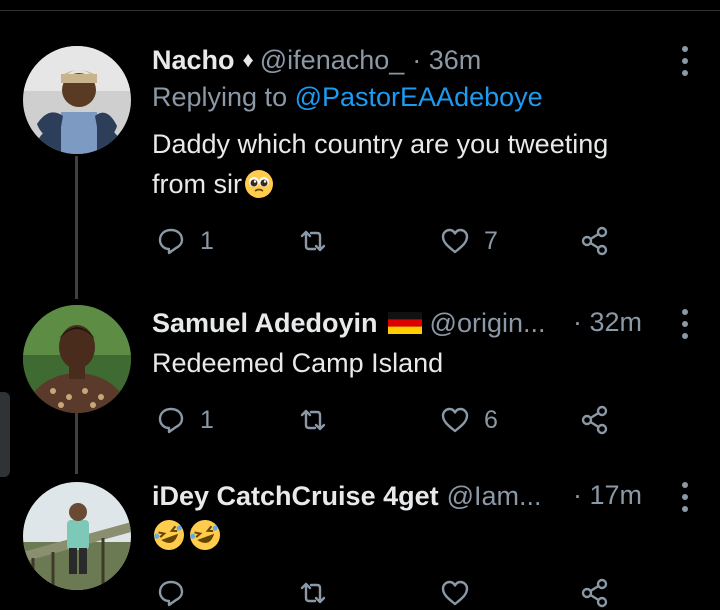 The image size is (720, 610). I want to click on replying-to-label: Replying to, so click(223, 97).